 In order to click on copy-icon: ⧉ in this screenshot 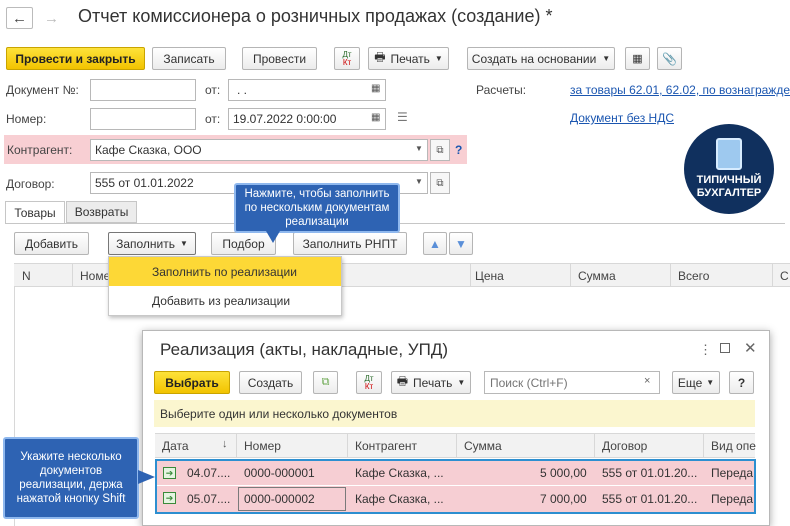, I will do `click(325, 382)`.